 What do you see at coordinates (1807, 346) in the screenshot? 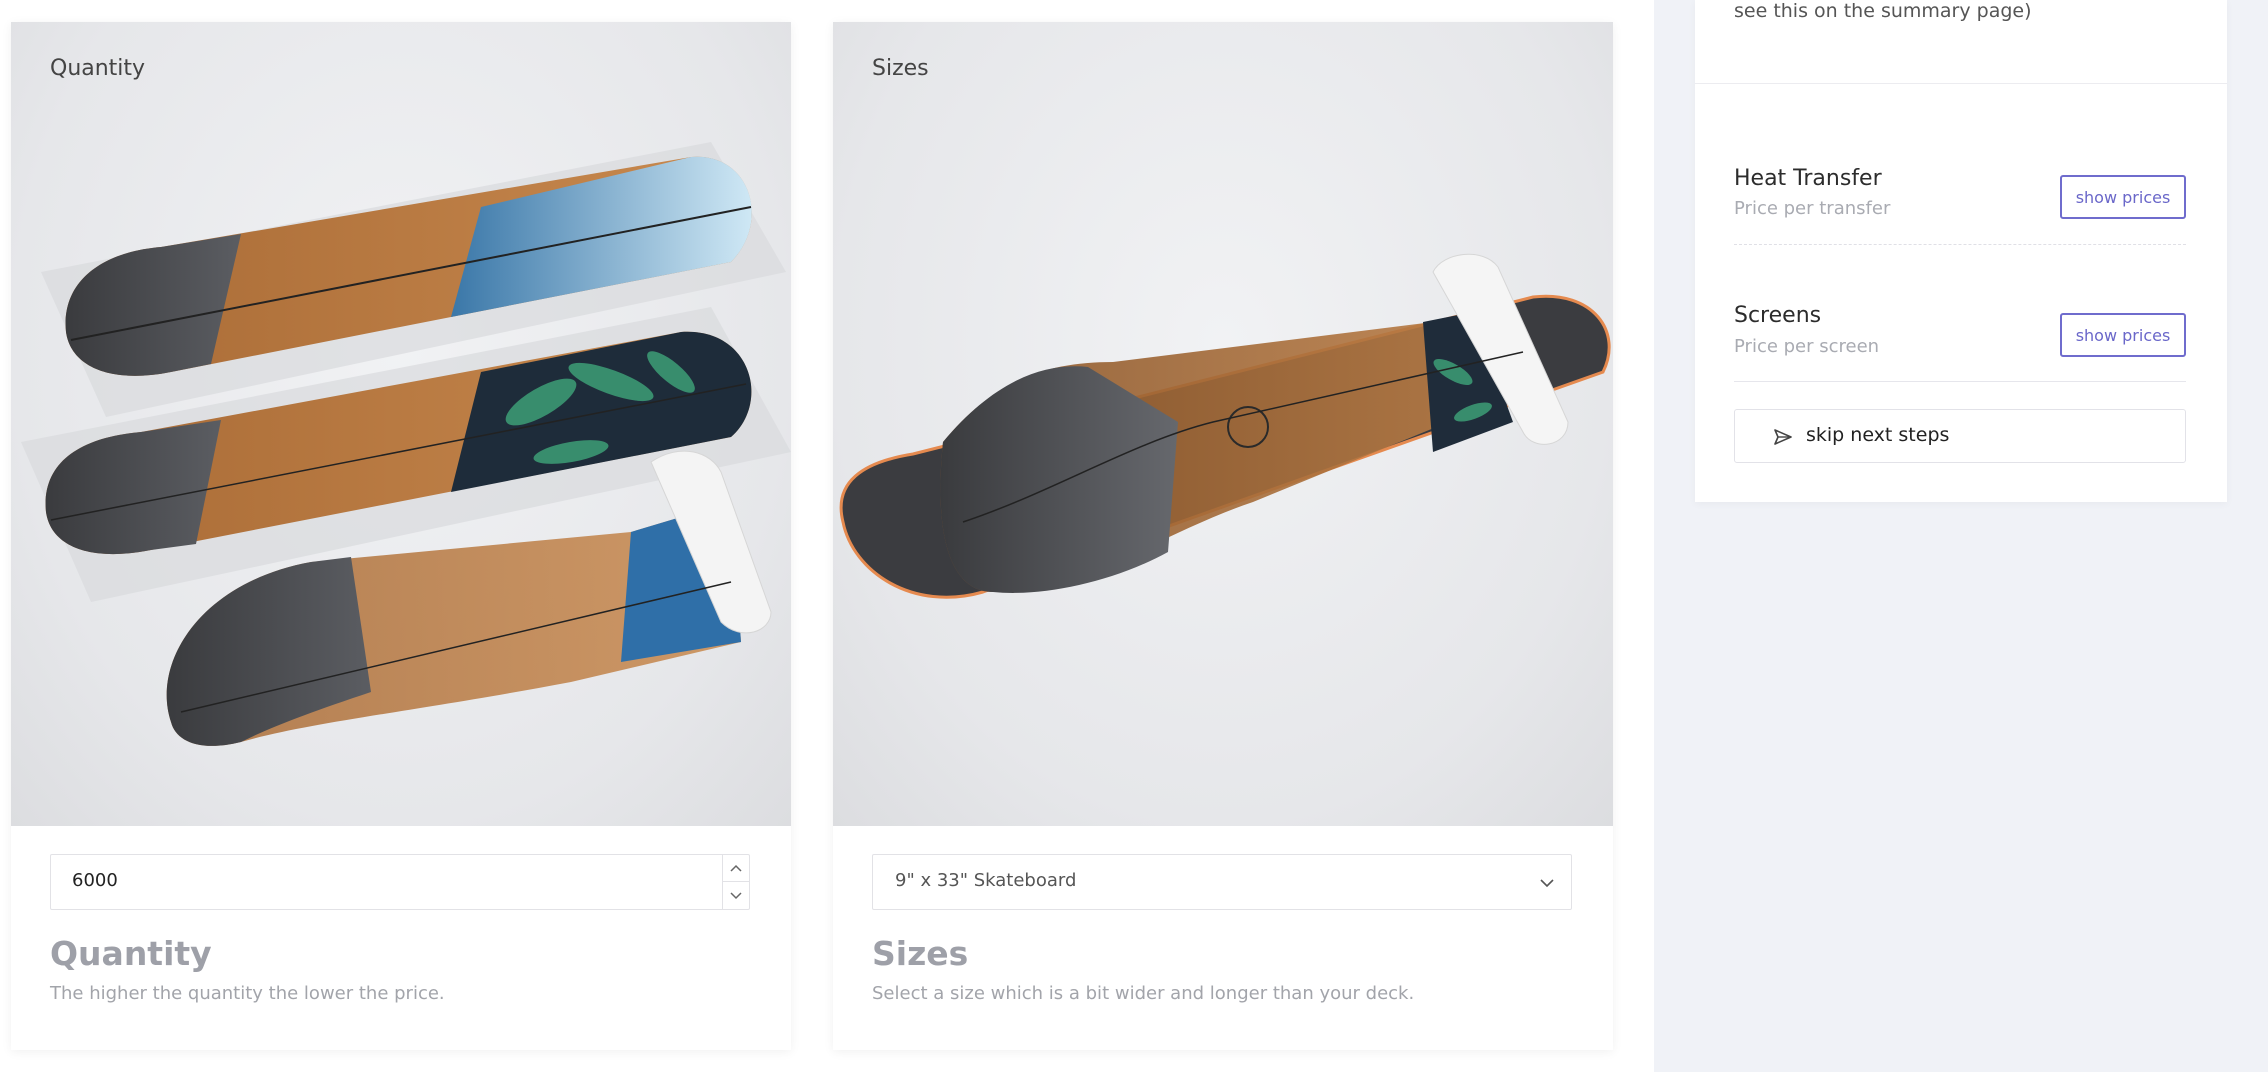
I see `screens-subtitle: Price per screen` at bounding box center [1807, 346].